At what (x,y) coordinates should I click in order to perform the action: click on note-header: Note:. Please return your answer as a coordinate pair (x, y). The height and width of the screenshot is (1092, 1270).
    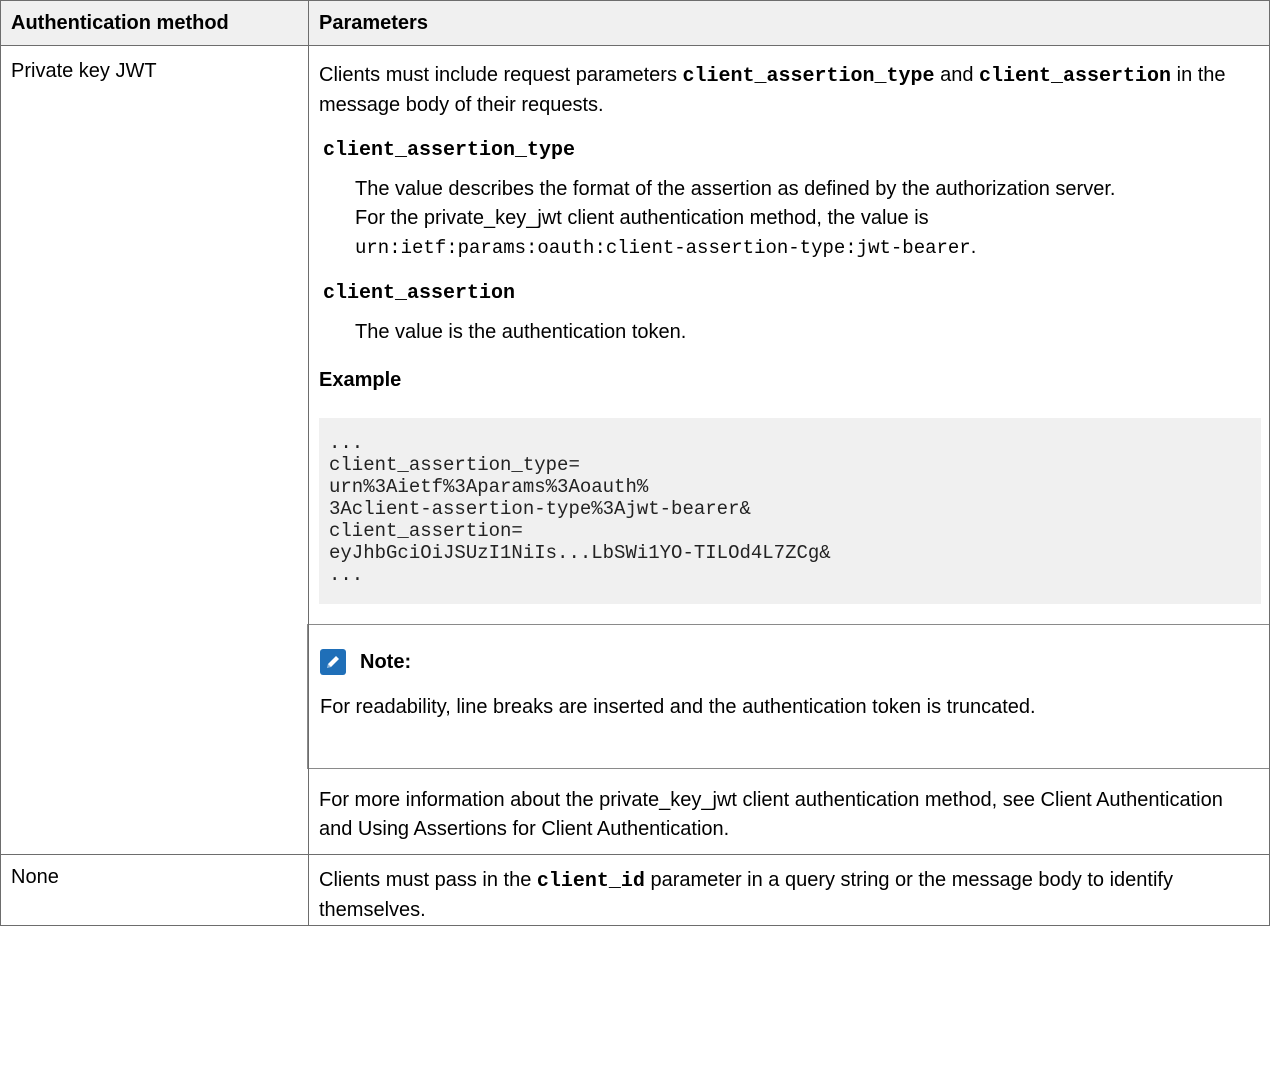
    Looking at the image, I should click on (784, 662).